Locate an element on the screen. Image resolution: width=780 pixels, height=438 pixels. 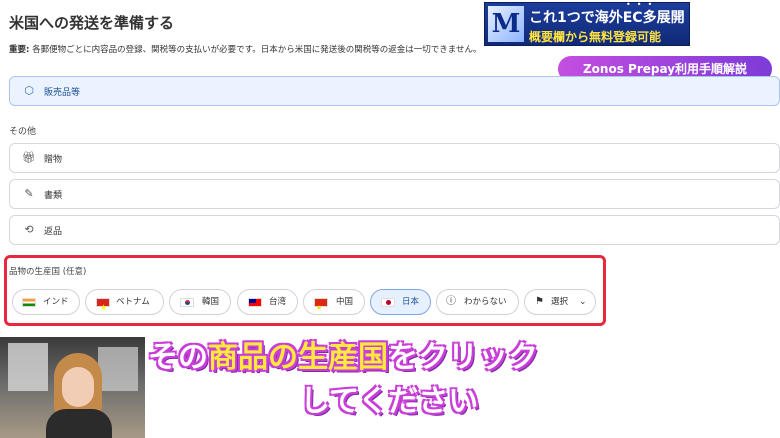
korea-flag-icon is located at coordinates (187, 302).